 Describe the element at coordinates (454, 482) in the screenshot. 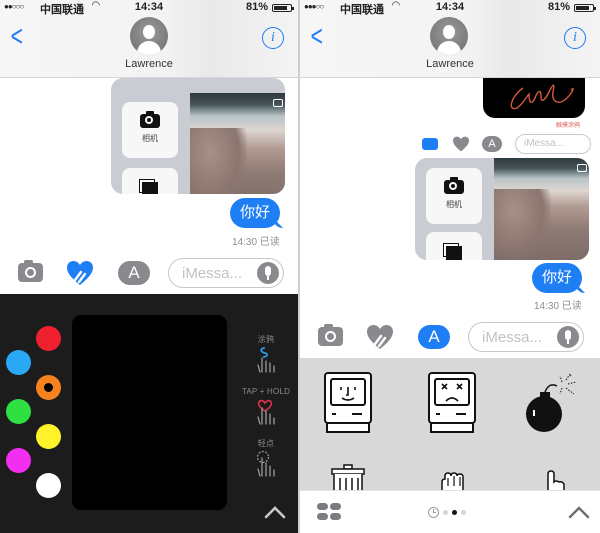

I see `grab-hand-sticker` at that location.